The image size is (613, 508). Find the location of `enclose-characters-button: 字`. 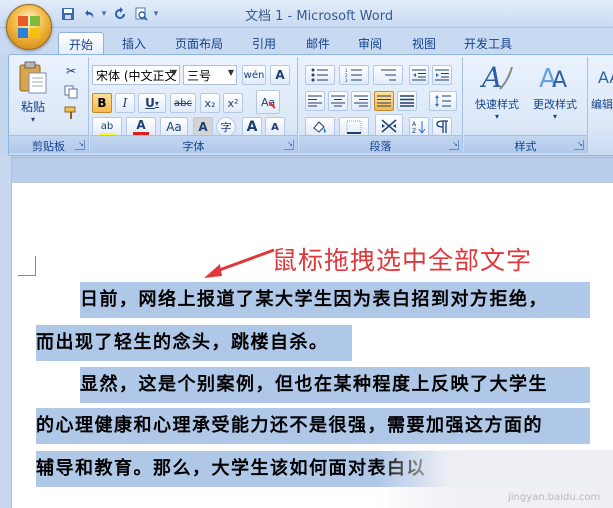

enclose-characters-button: 字 is located at coordinates (226, 127).